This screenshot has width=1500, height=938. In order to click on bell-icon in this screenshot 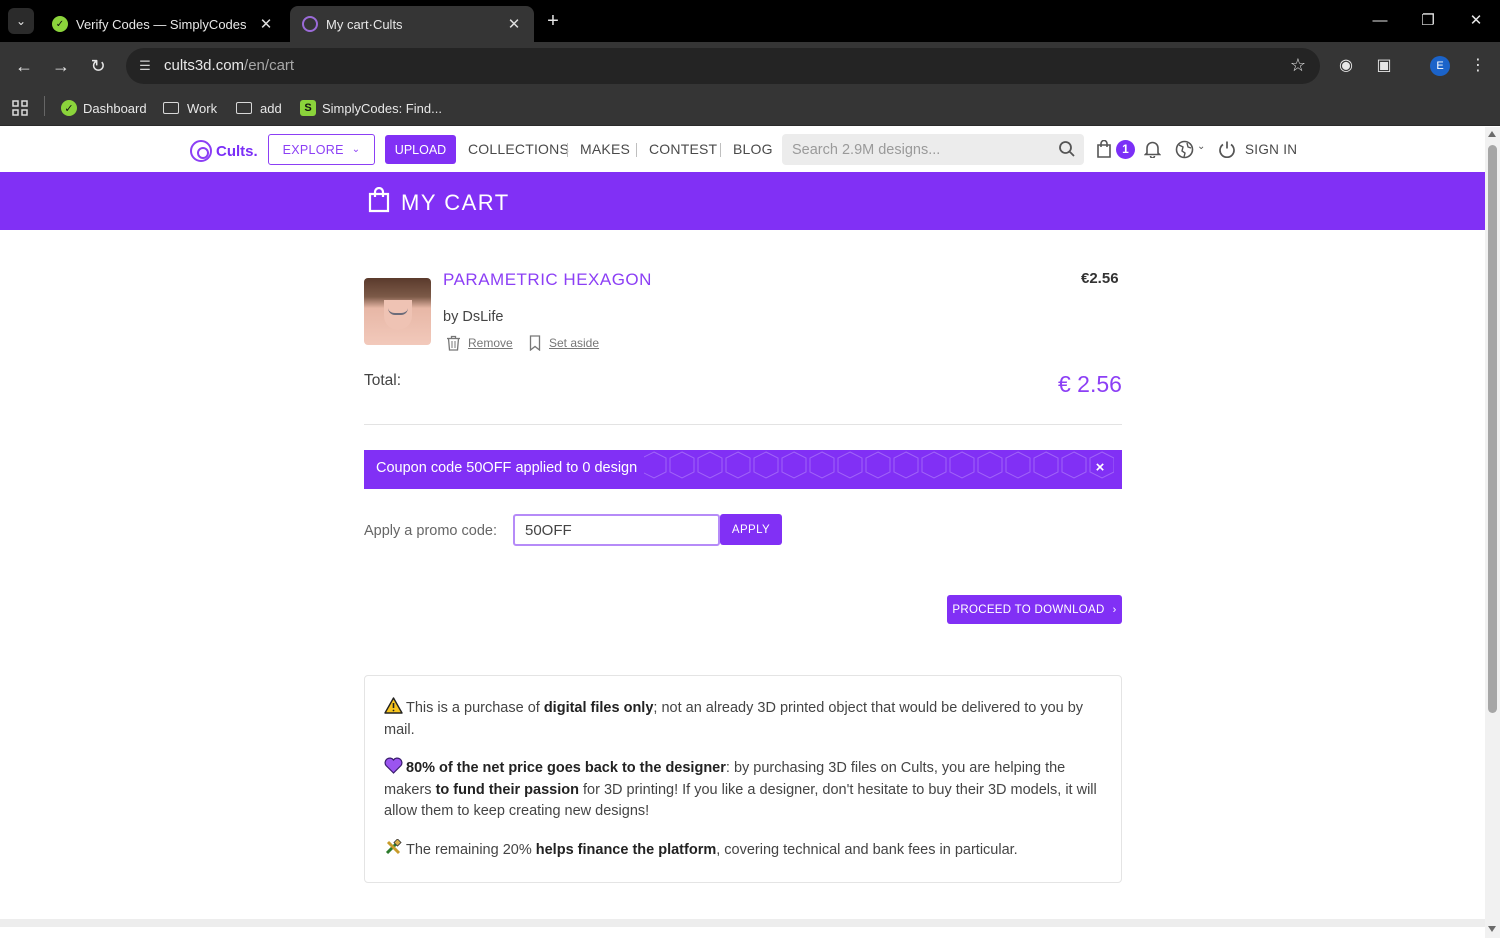, I will do `click(1152, 149)`.